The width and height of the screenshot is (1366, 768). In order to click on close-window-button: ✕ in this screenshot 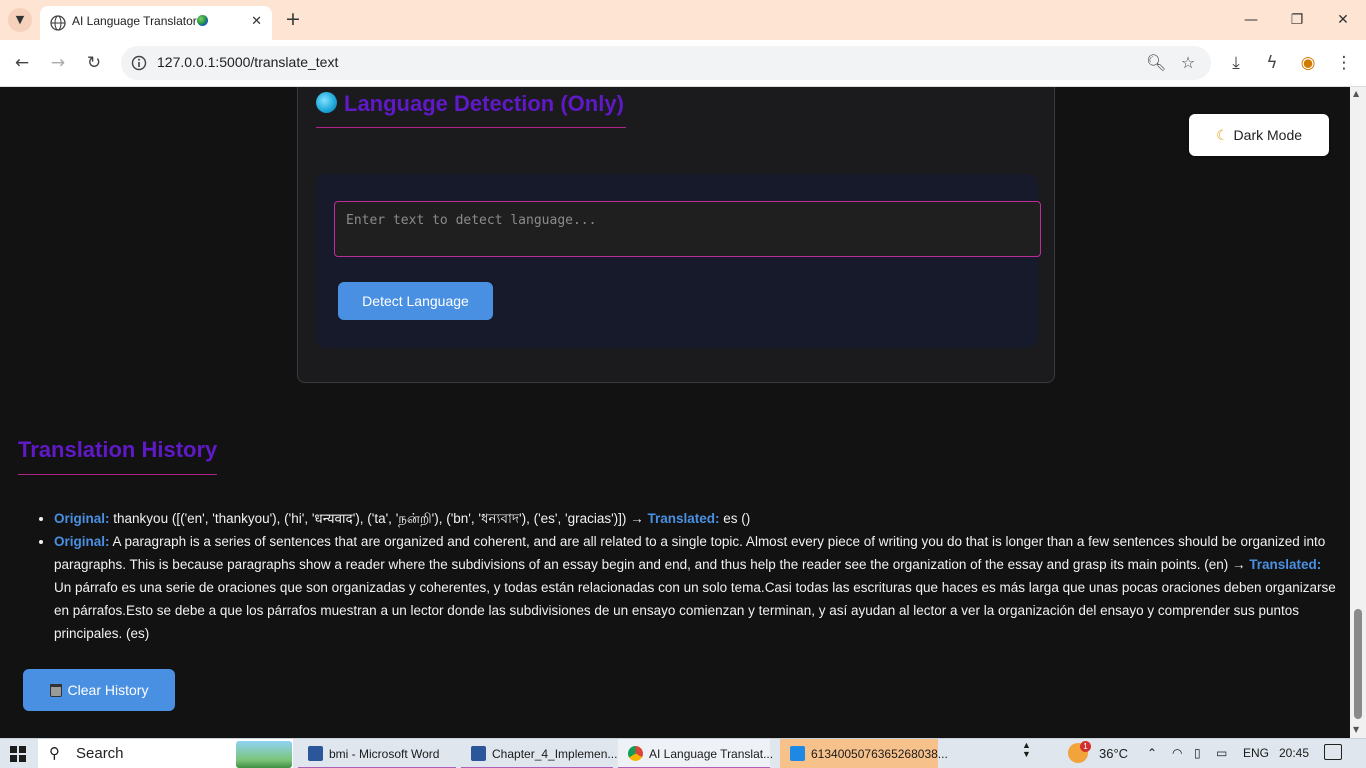, I will do `click(1343, 20)`.